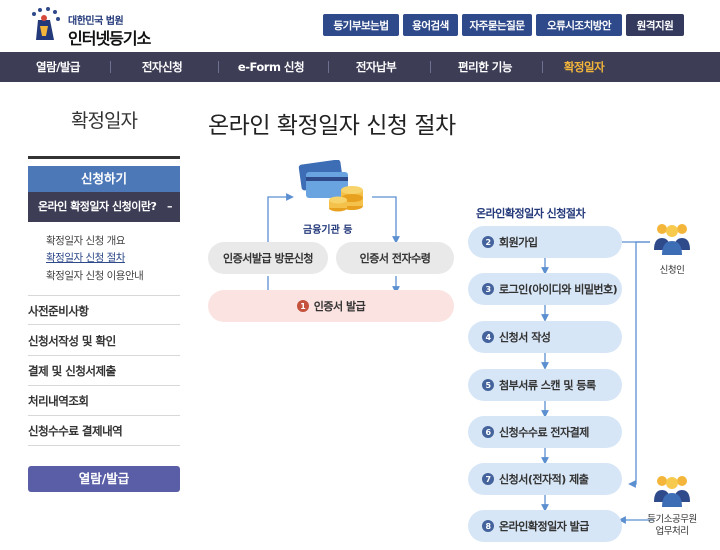 The image size is (720, 550). What do you see at coordinates (672, 491) in the screenshot?
I see `official-people-icon` at bounding box center [672, 491].